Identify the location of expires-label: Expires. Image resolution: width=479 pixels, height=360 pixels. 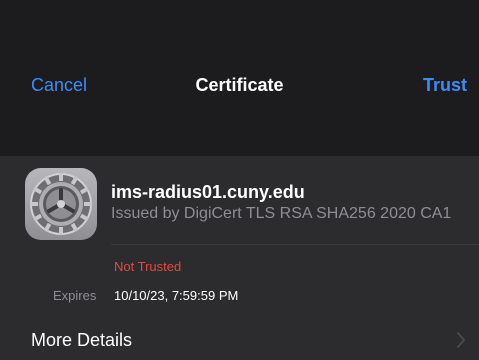
(75, 295).